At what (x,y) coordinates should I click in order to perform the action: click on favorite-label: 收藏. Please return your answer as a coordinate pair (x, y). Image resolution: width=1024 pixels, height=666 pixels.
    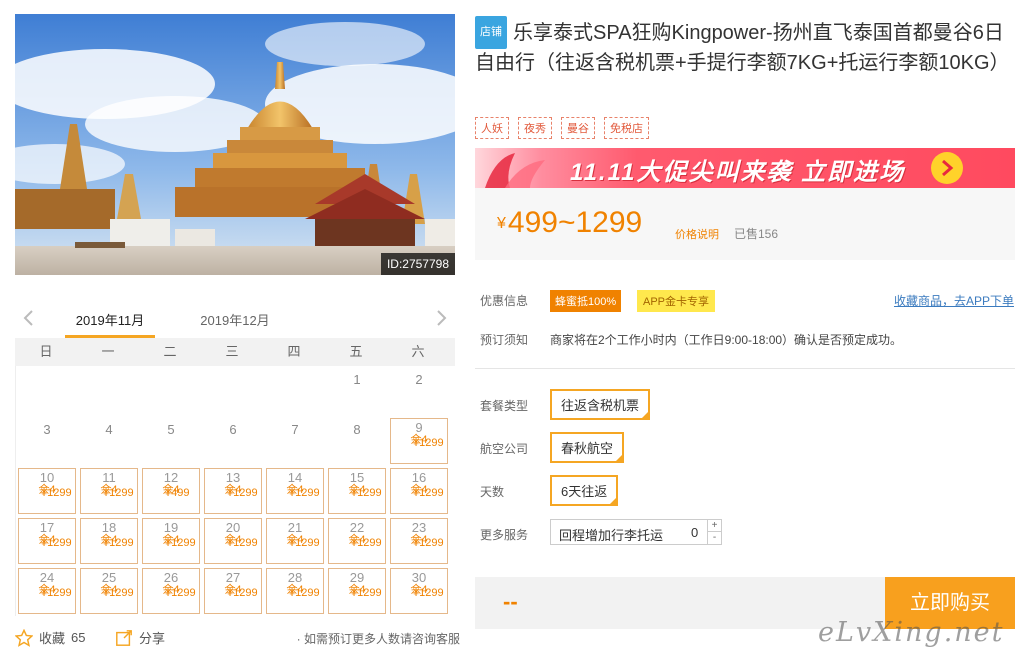
    Looking at the image, I should click on (52, 638).